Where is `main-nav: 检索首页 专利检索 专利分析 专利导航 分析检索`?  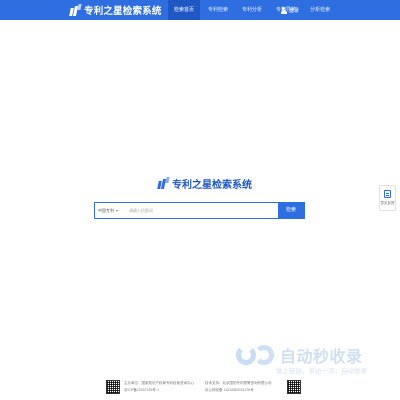
main-nav: 检索首页 专利检索 专利分析 专利导航 分析检索 is located at coordinates (253, 10).